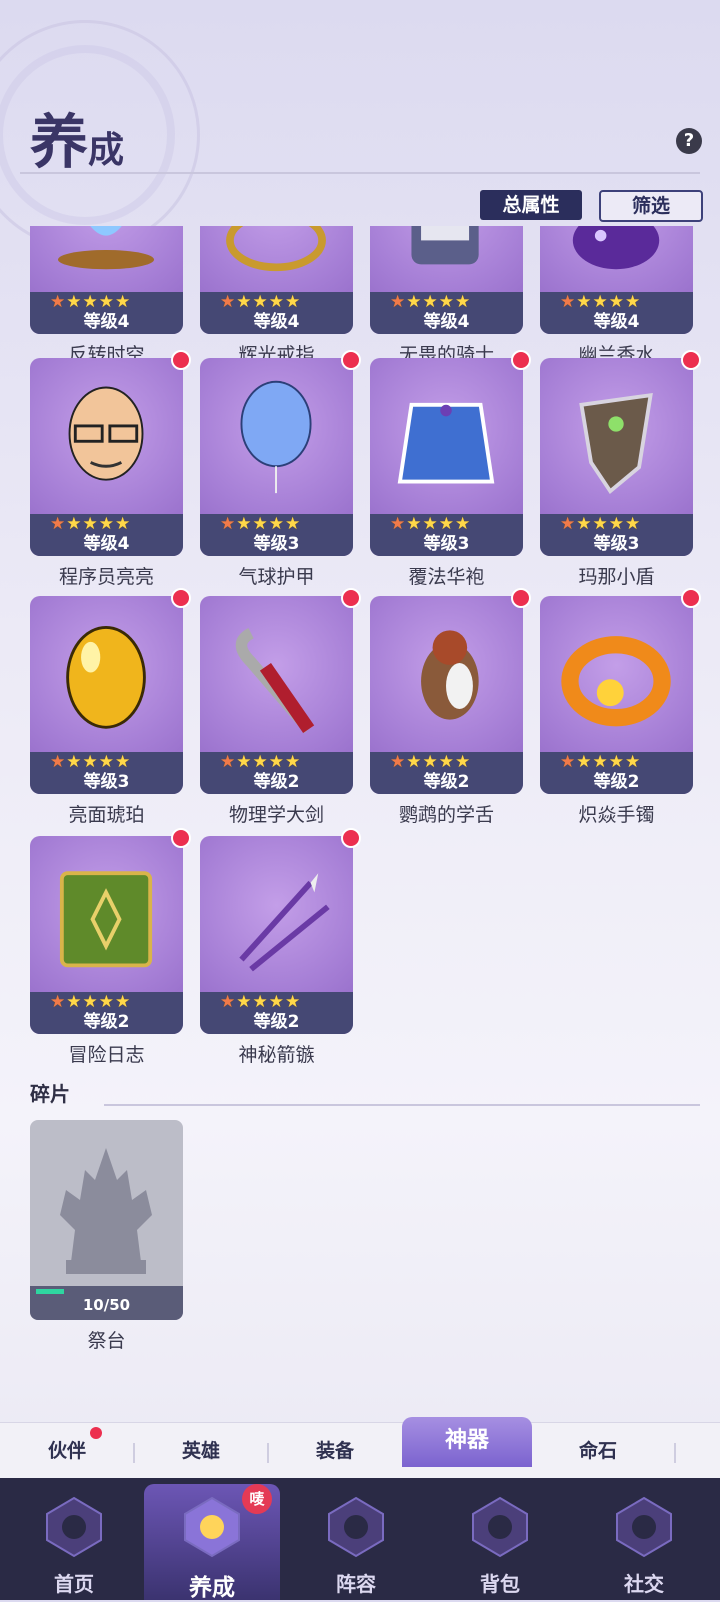  I want to click on artifact-name: 覆法华袍, so click(446, 577).